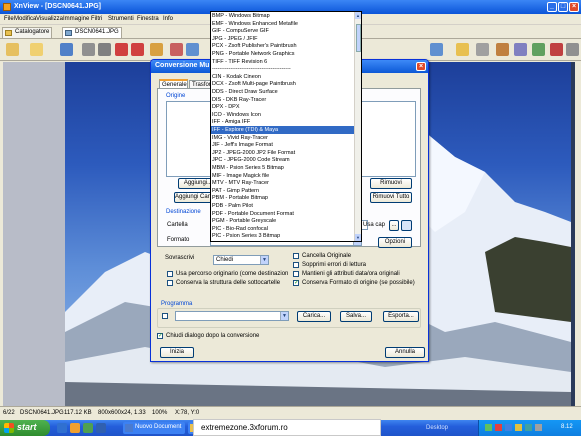 This screenshot has height=436, width=581. I want to click on origine-label: Origine, so click(176, 96).